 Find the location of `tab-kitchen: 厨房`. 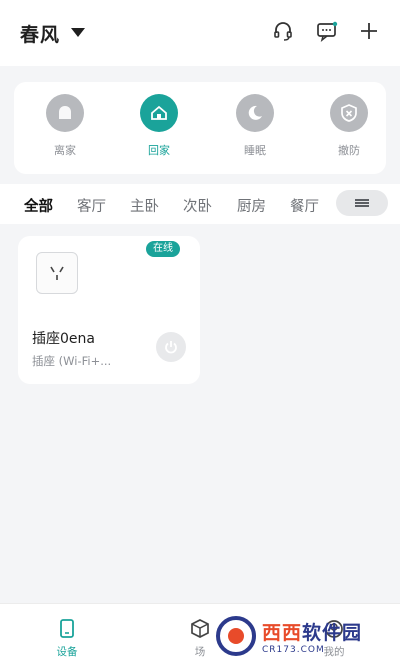

tab-kitchen: 厨房 is located at coordinates (251, 205).